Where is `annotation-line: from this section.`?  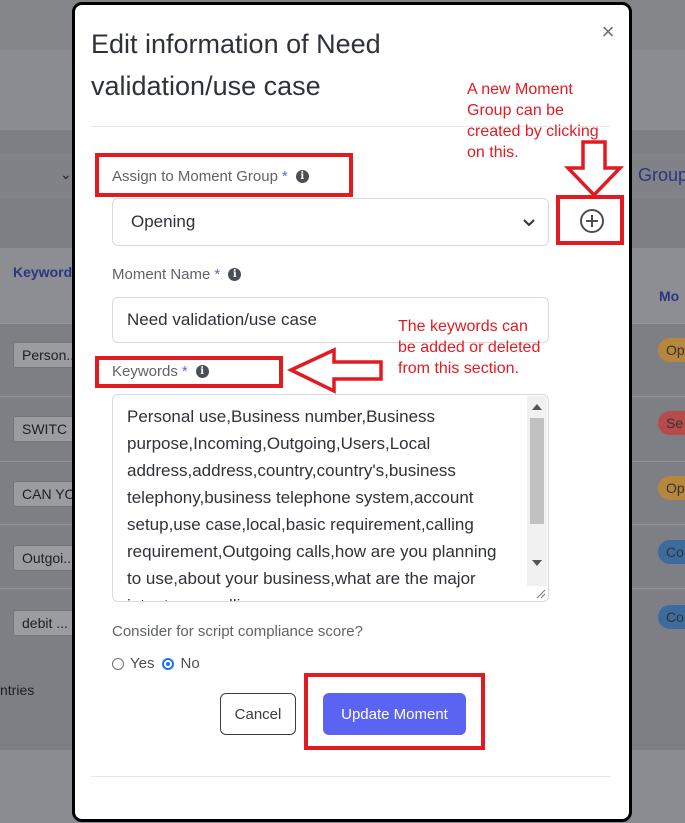 annotation-line: from this section. is located at coordinates (458, 368).